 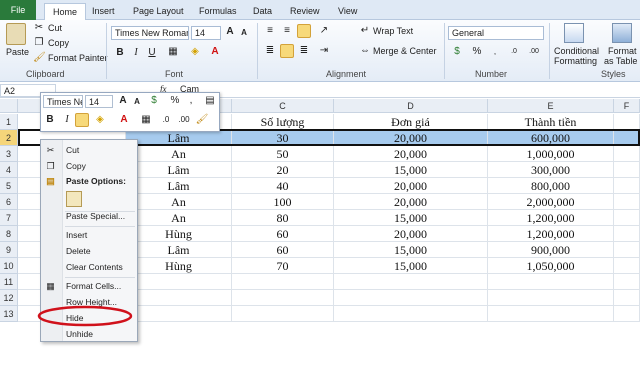 What do you see at coordinates (283, 250) in the screenshot?
I see `cell-c: 60` at bounding box center [283, 250].